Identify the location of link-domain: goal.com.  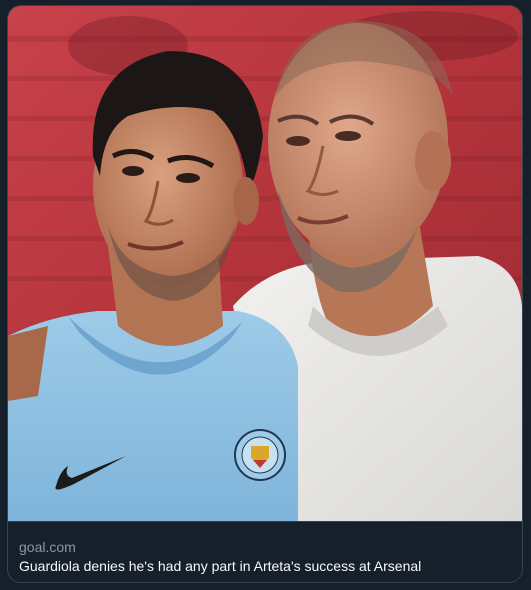
(47, 547).